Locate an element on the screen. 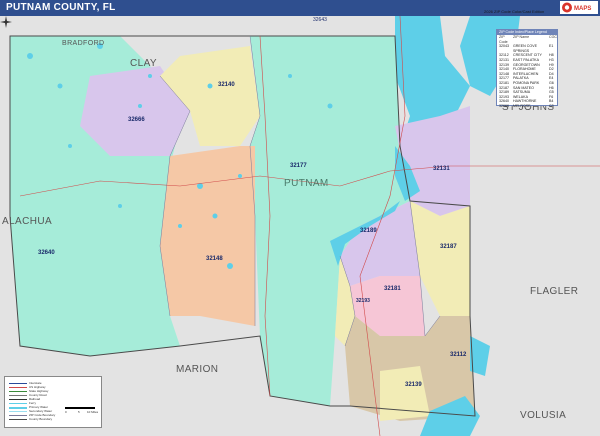 The height and width of the screenshot is (436, 600). publisher-logo: MAPS is located at coordinates (579, 7).